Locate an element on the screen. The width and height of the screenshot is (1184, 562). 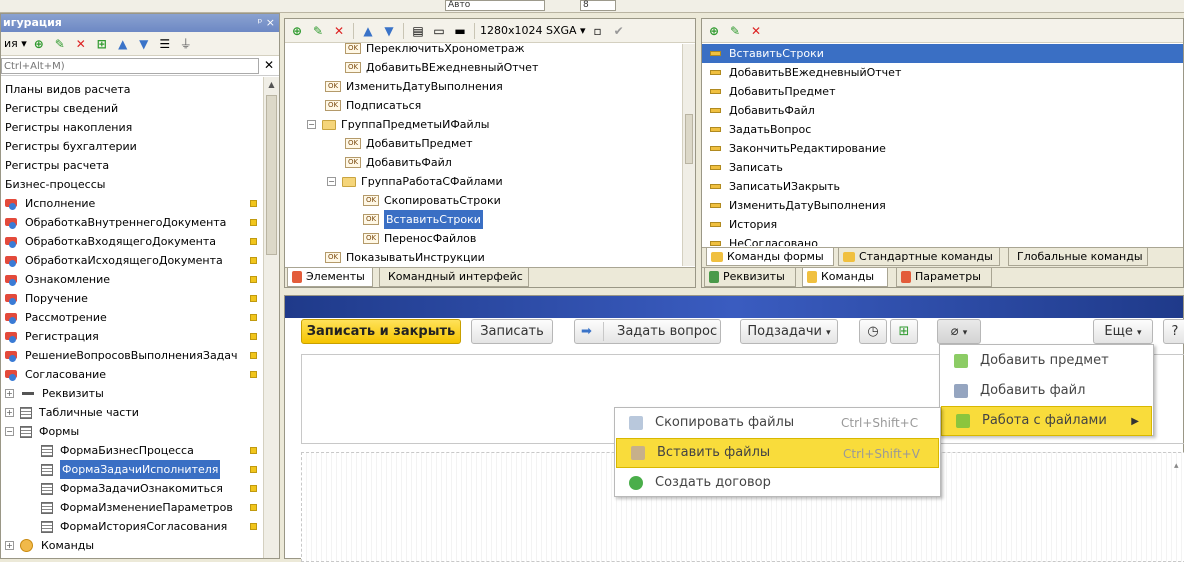
tree-item: Ознакомление is located at coordinates (57, 279).